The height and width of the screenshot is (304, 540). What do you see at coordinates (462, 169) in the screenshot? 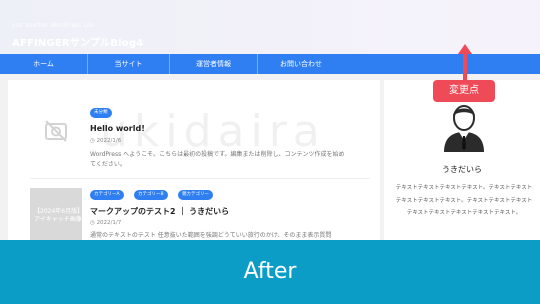
I see `author-name: うきだいら` at bounding box center [462, 169].